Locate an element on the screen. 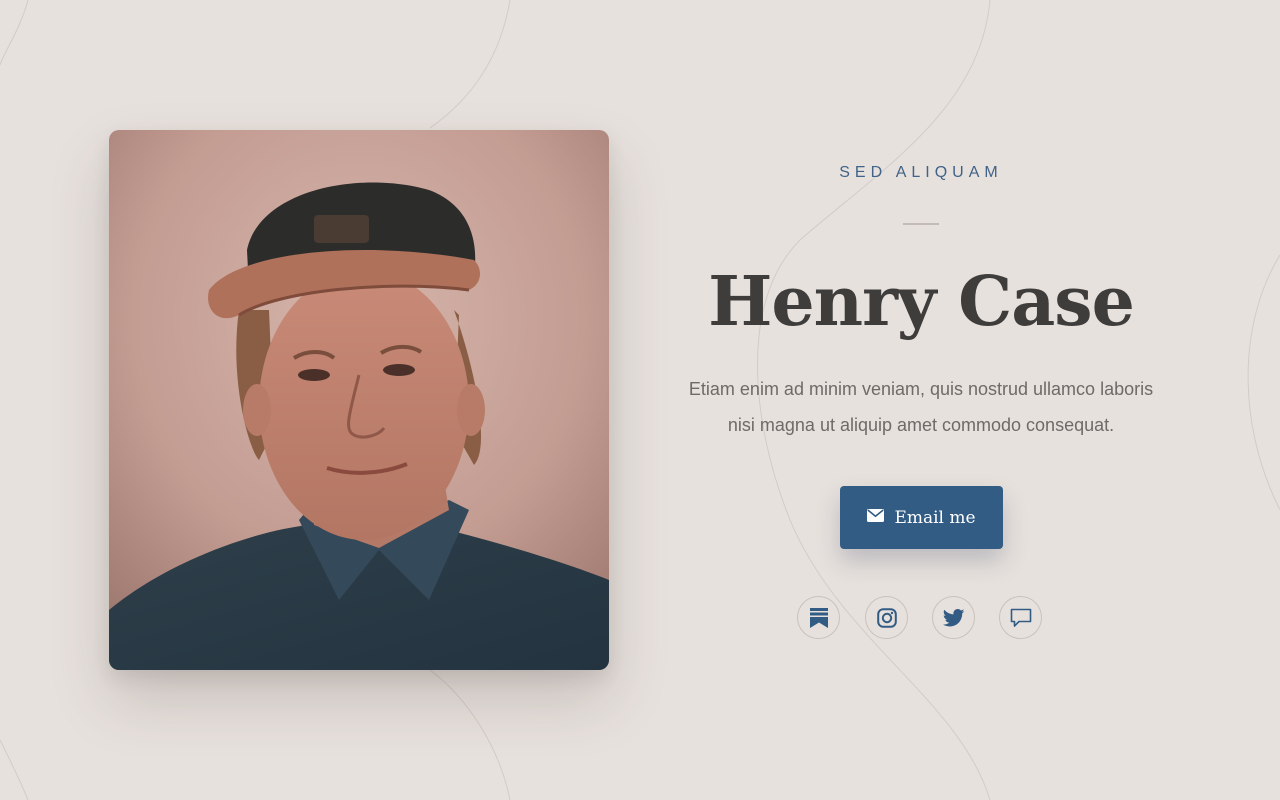 The height and width of the screenshot is (800, 1280). social-bookmark-link is located at coordinates (818, 617).